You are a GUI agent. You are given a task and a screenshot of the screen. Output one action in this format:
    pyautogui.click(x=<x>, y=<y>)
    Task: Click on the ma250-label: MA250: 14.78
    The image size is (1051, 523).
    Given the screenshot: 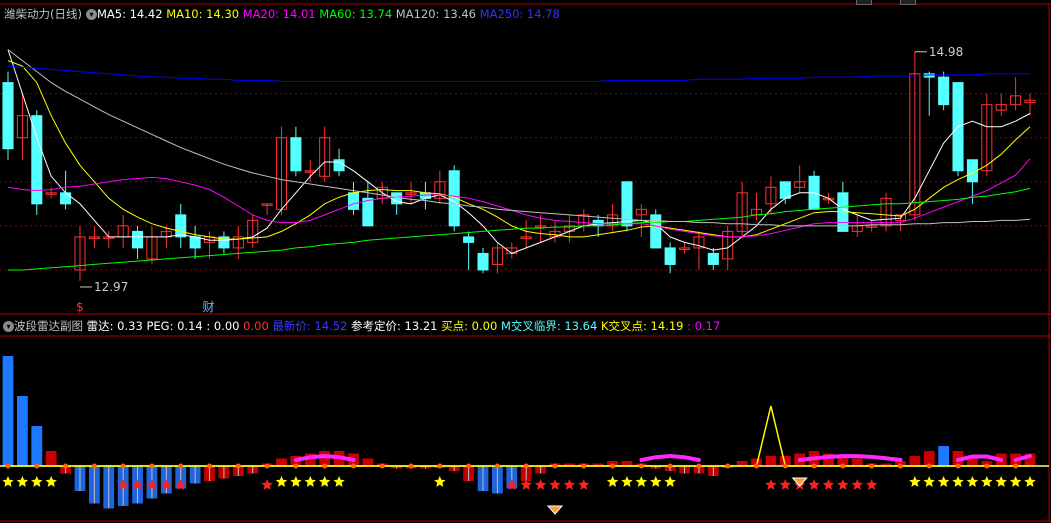 What is the action you would take?
    pyautogui.click(x=519, y=14)
    